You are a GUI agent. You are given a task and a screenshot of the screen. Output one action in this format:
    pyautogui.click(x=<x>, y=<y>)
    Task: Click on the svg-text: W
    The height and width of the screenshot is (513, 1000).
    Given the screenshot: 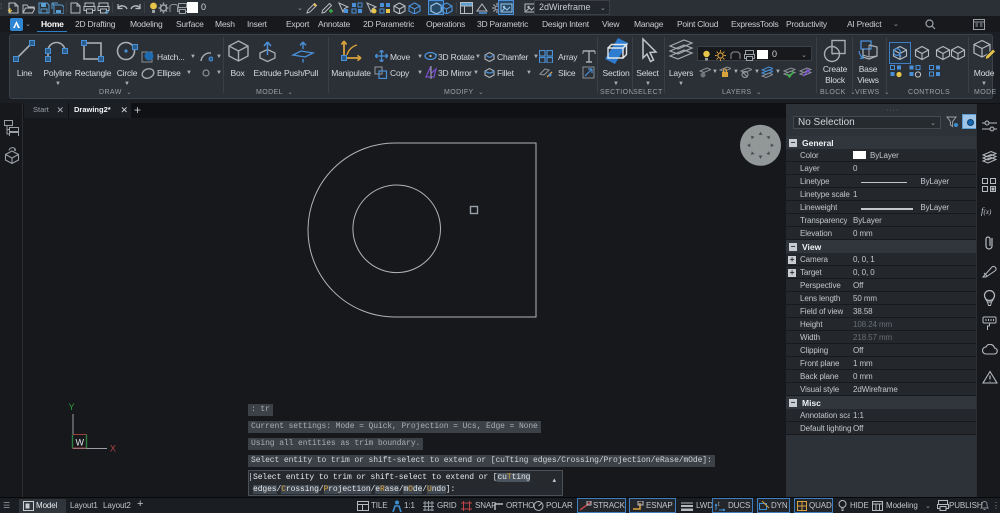 What is the action you would take?
    pyautogui.click(x=80, y=443)
    